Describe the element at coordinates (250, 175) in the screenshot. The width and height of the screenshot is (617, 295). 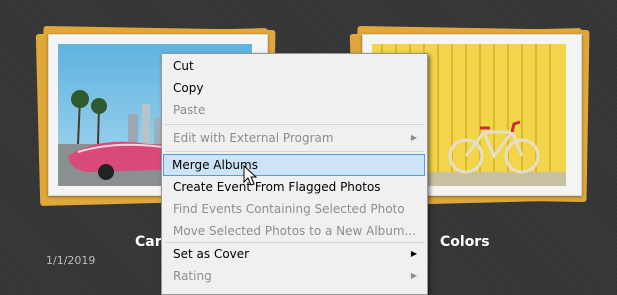
I see `arrow-pointer-icon` at that location.